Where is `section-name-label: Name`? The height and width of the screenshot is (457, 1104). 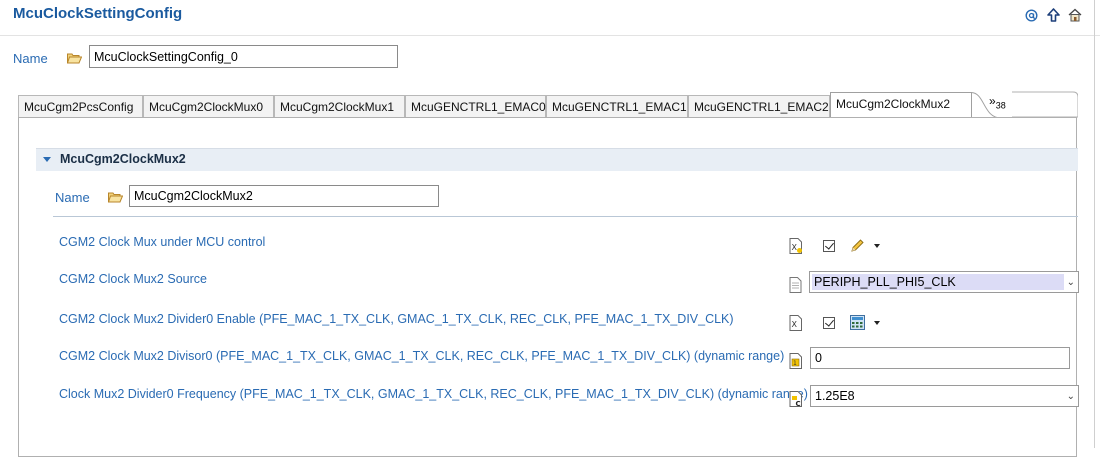
section-name-label: Name is located at coordinates (72, 197).